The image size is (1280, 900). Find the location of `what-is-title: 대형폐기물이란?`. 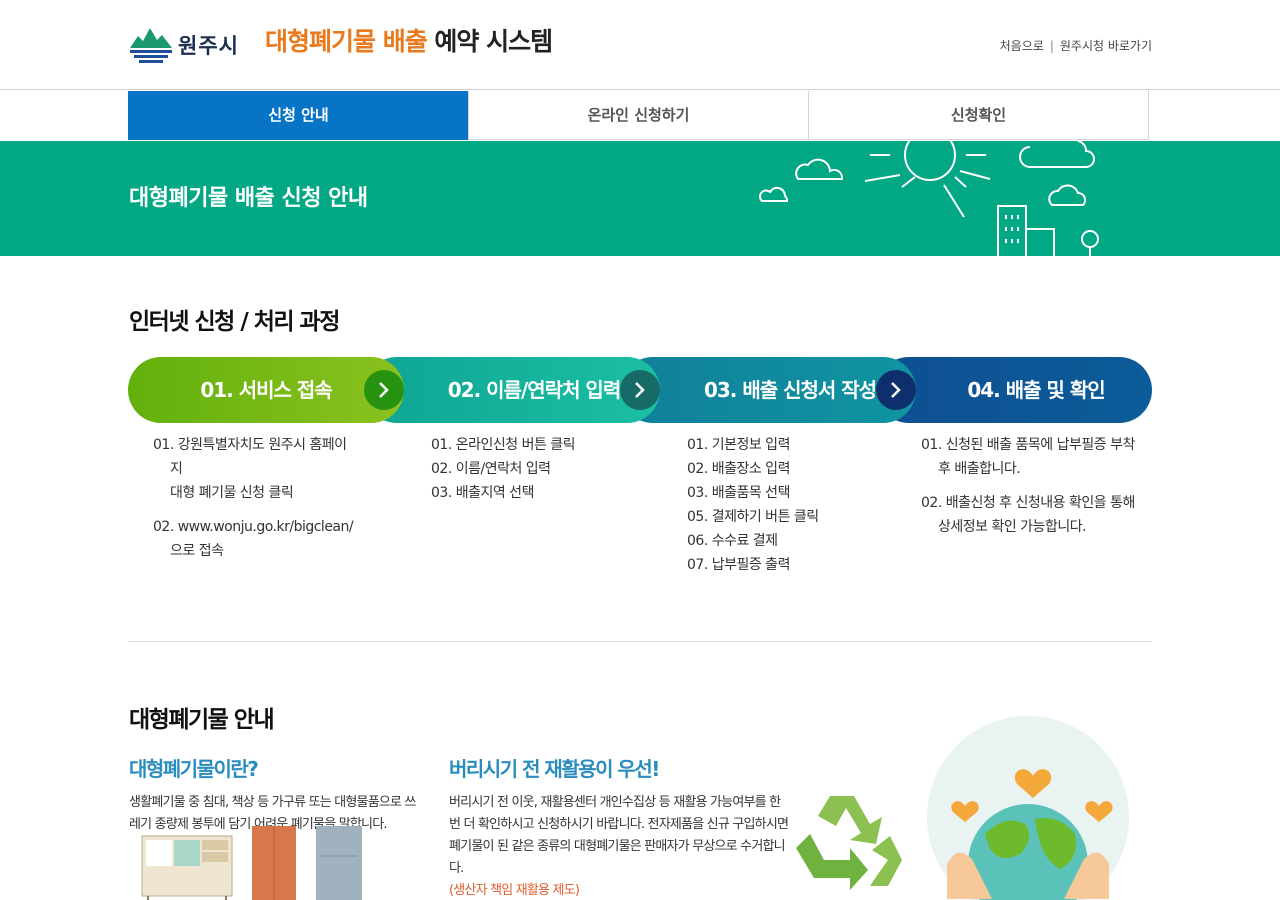

what-is-title: 대형폐기물이란? is located at coordinates (194, 769).